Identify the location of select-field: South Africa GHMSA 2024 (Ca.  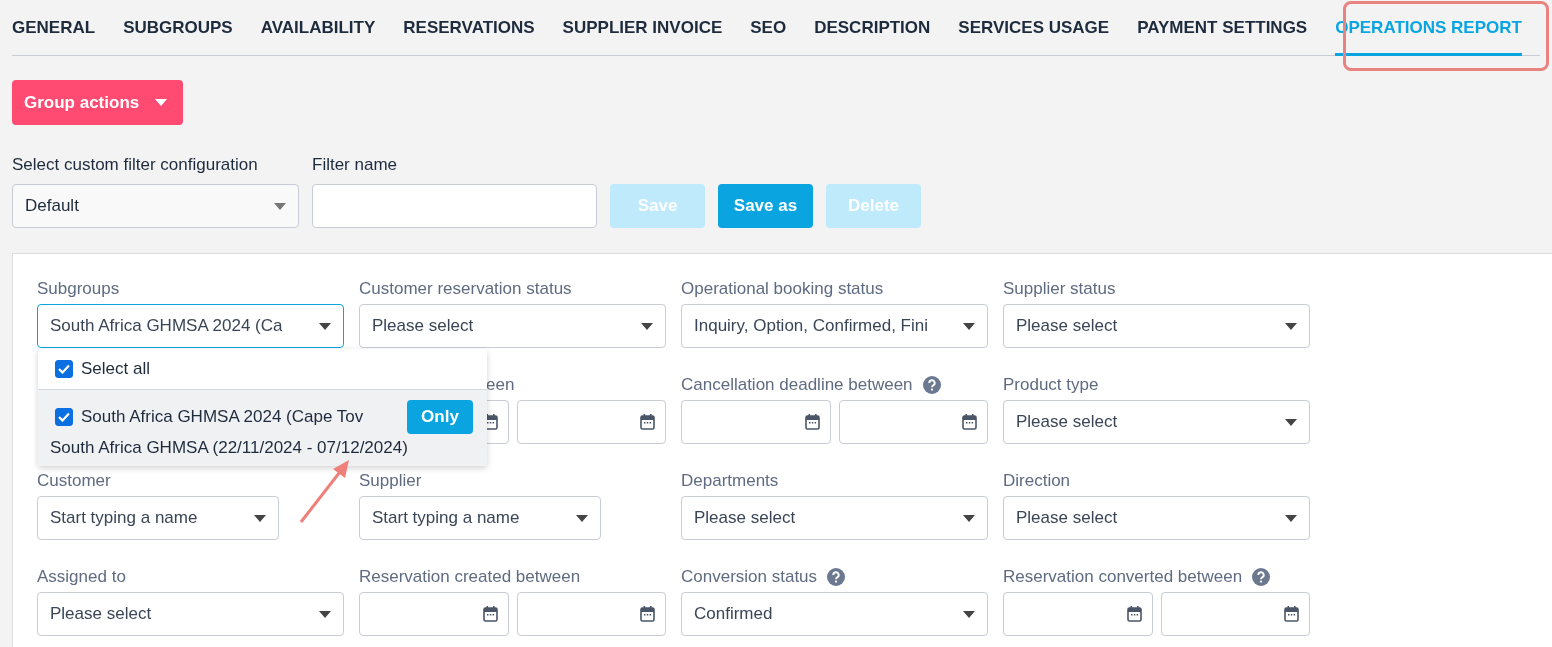
(190, 326).